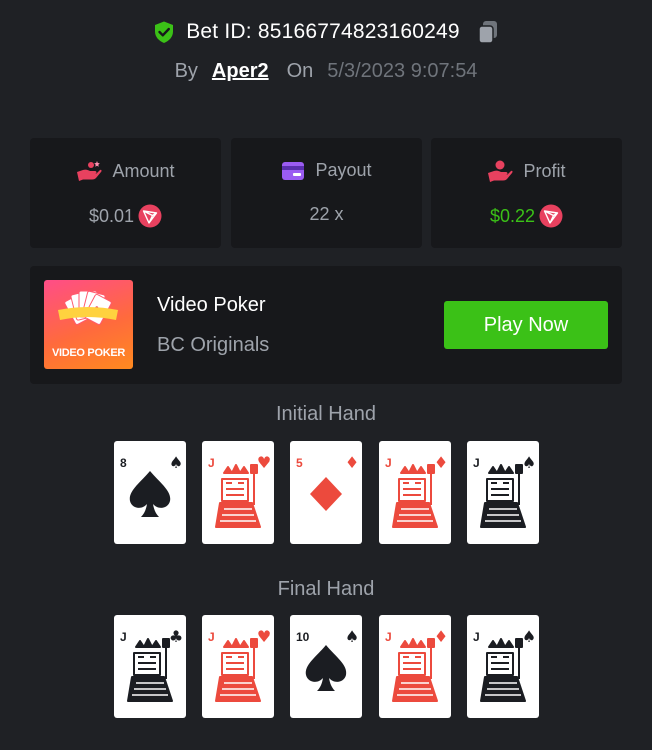  What do you see at coordinates (512, 215) in the screenshot?
I see `profit-value: $0.22` at bounding box center [512, 215].